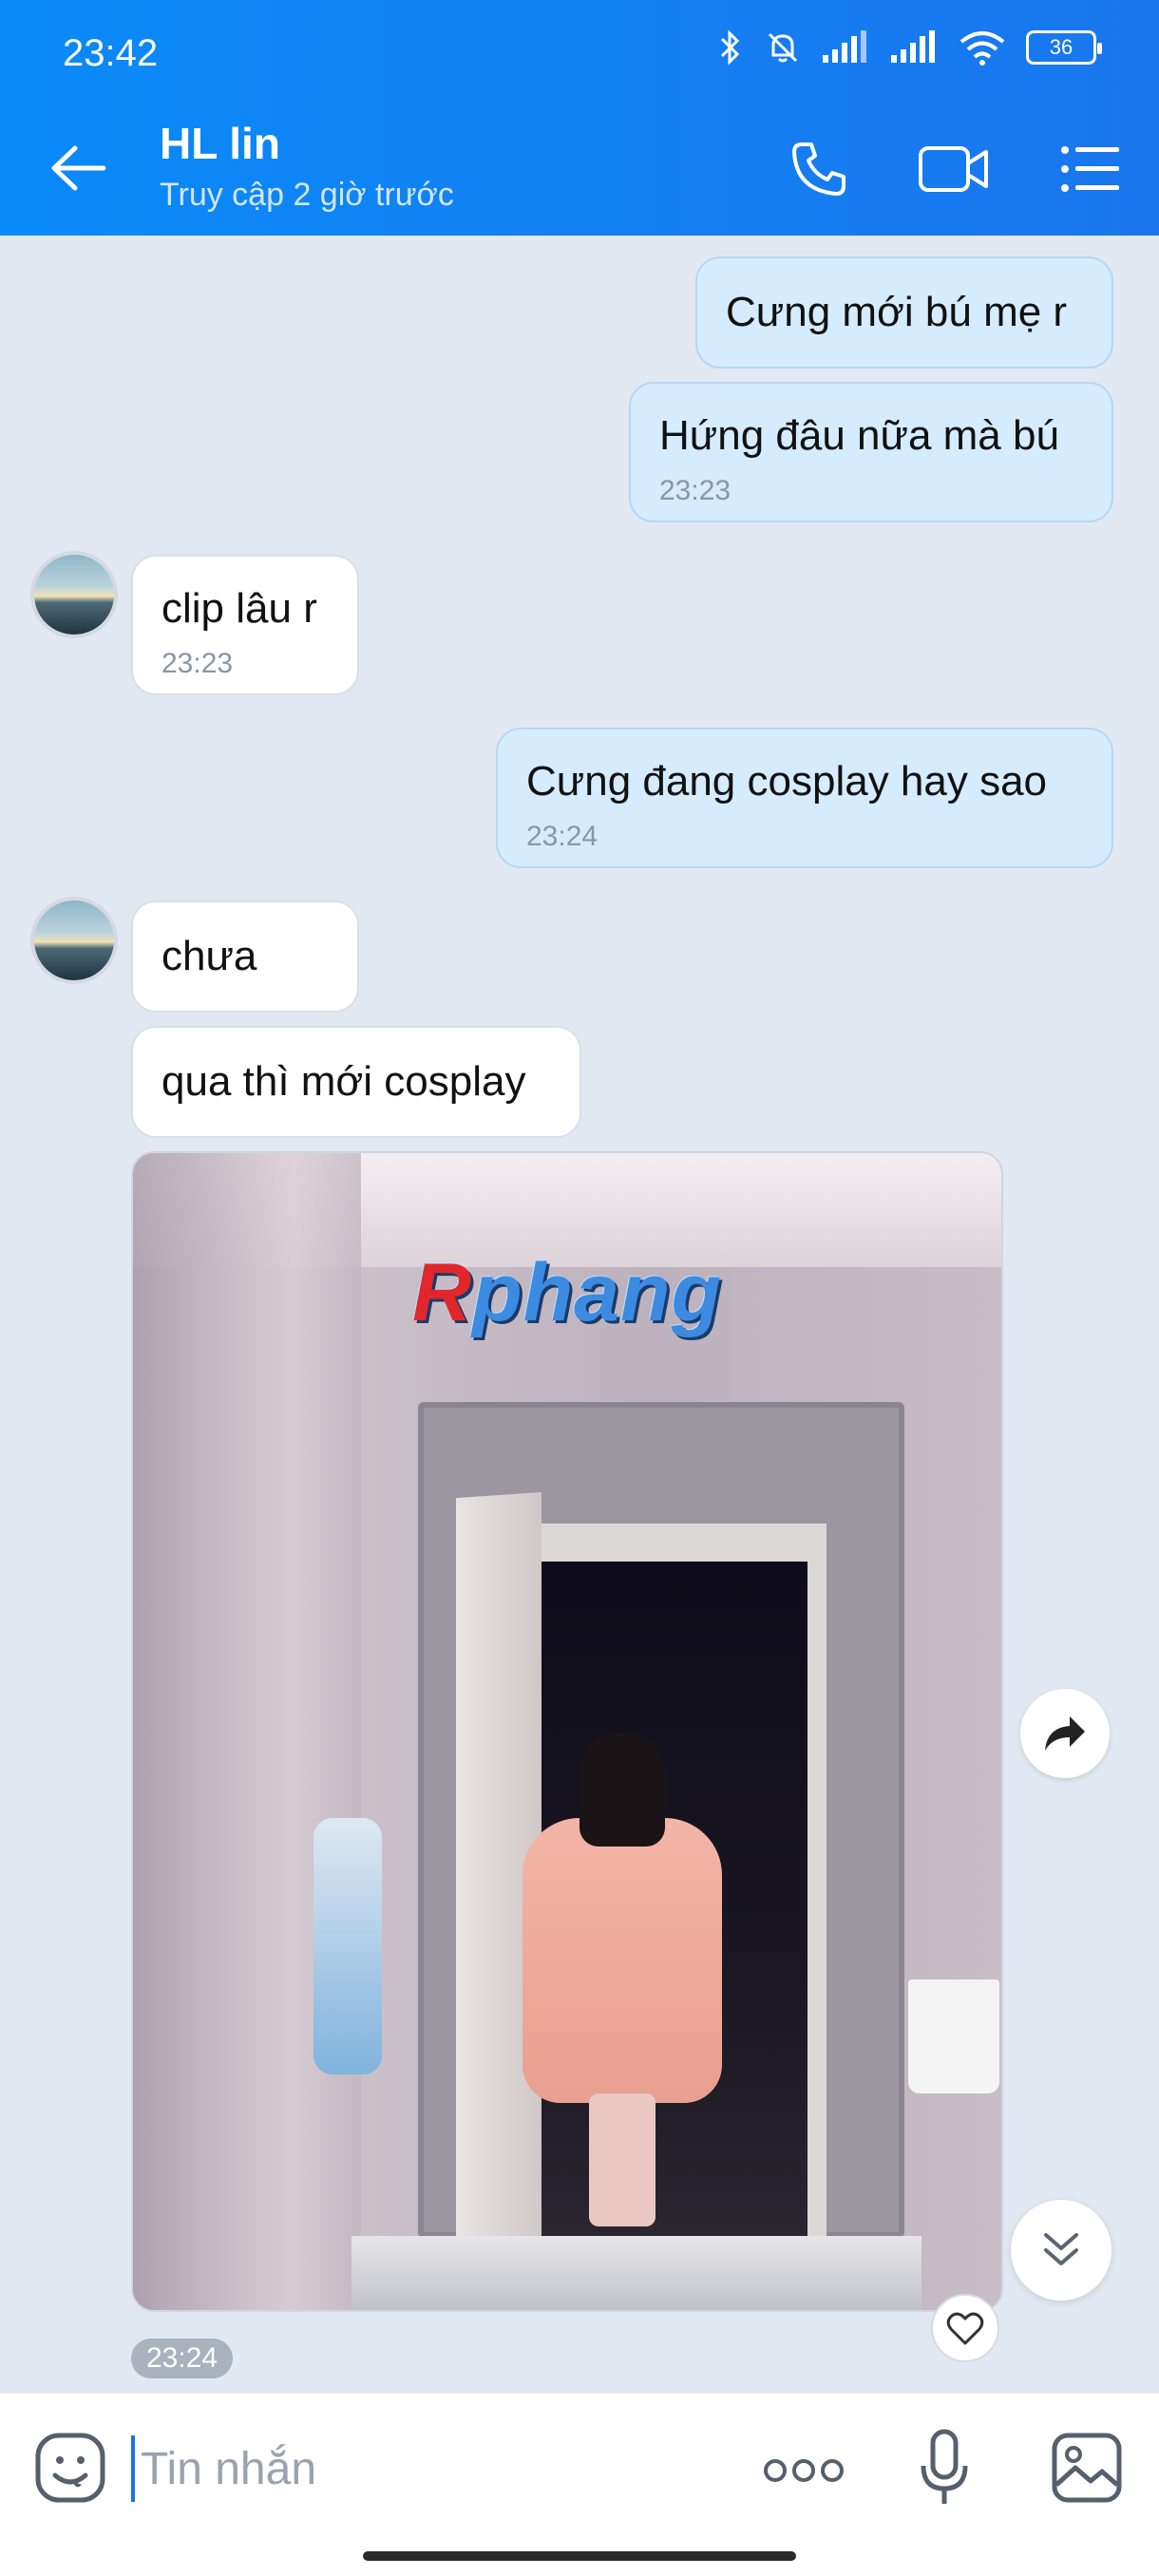 The image size is (1159, 2576). I want to click on message-bubble-sent: Cưng mới bú mẹ r, so click(904, 312).